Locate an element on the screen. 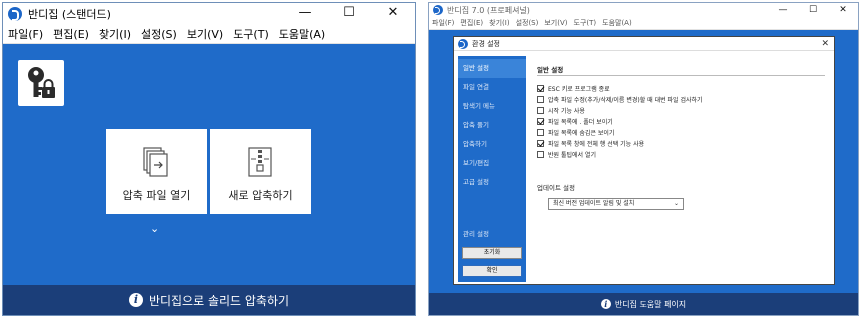  sidebar-item-explorer-menu: 탐색기 메뉴 is located at coordinates (492, 106).